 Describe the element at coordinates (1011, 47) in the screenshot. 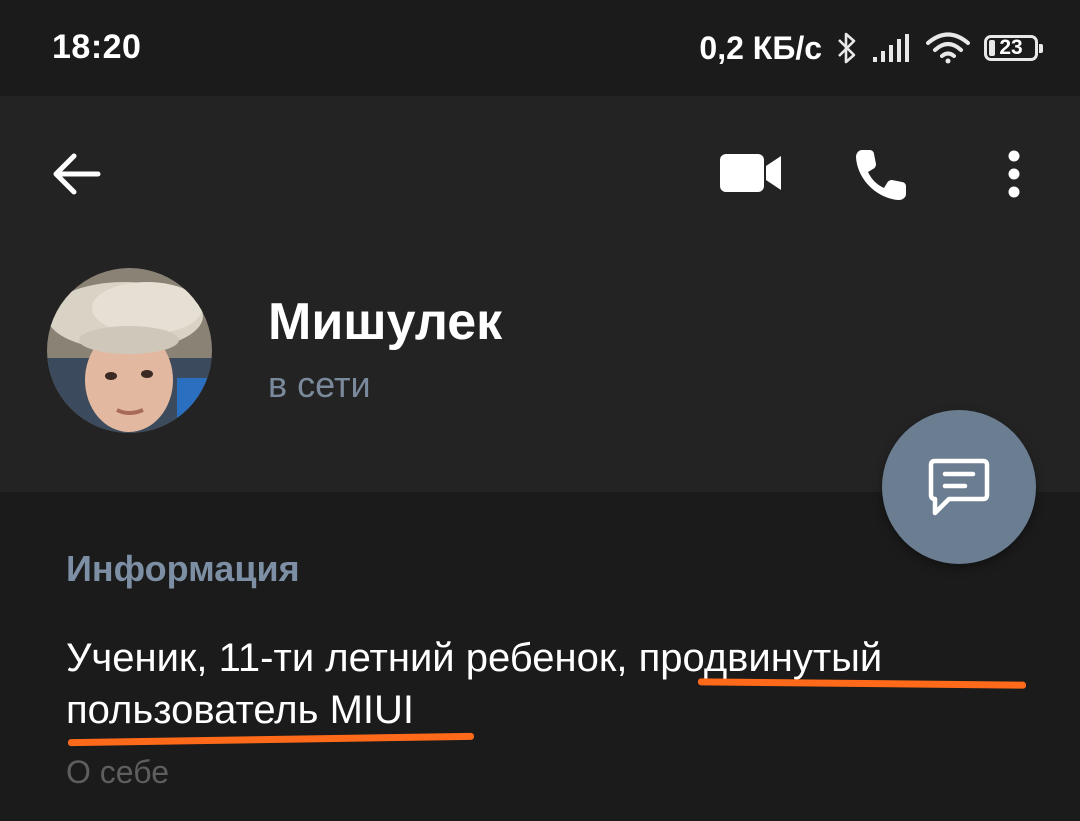

I see `battery-level: 23` at that location.